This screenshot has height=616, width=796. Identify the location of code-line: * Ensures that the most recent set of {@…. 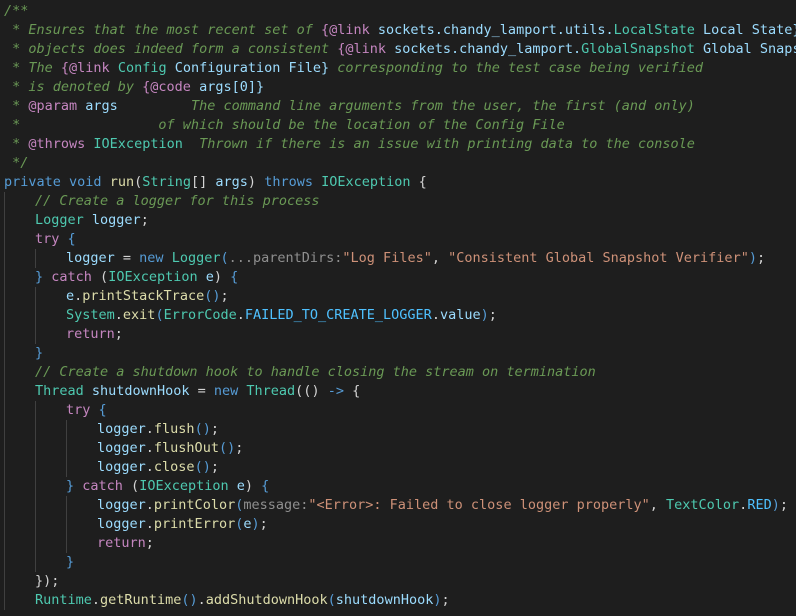
(398, 30).